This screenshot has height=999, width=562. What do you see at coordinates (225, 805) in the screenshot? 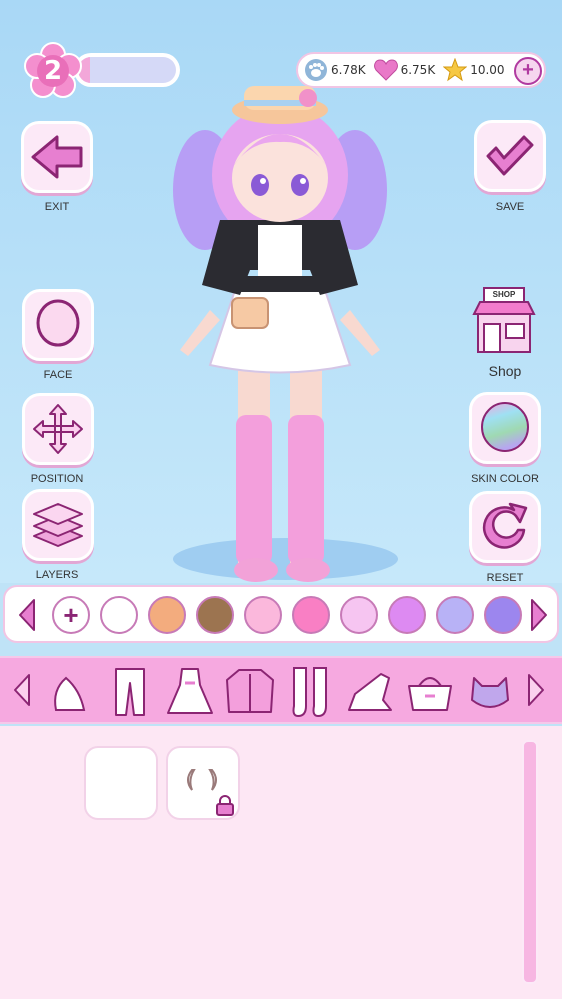
I see `lock-icon` at bounding box center [225, 805].